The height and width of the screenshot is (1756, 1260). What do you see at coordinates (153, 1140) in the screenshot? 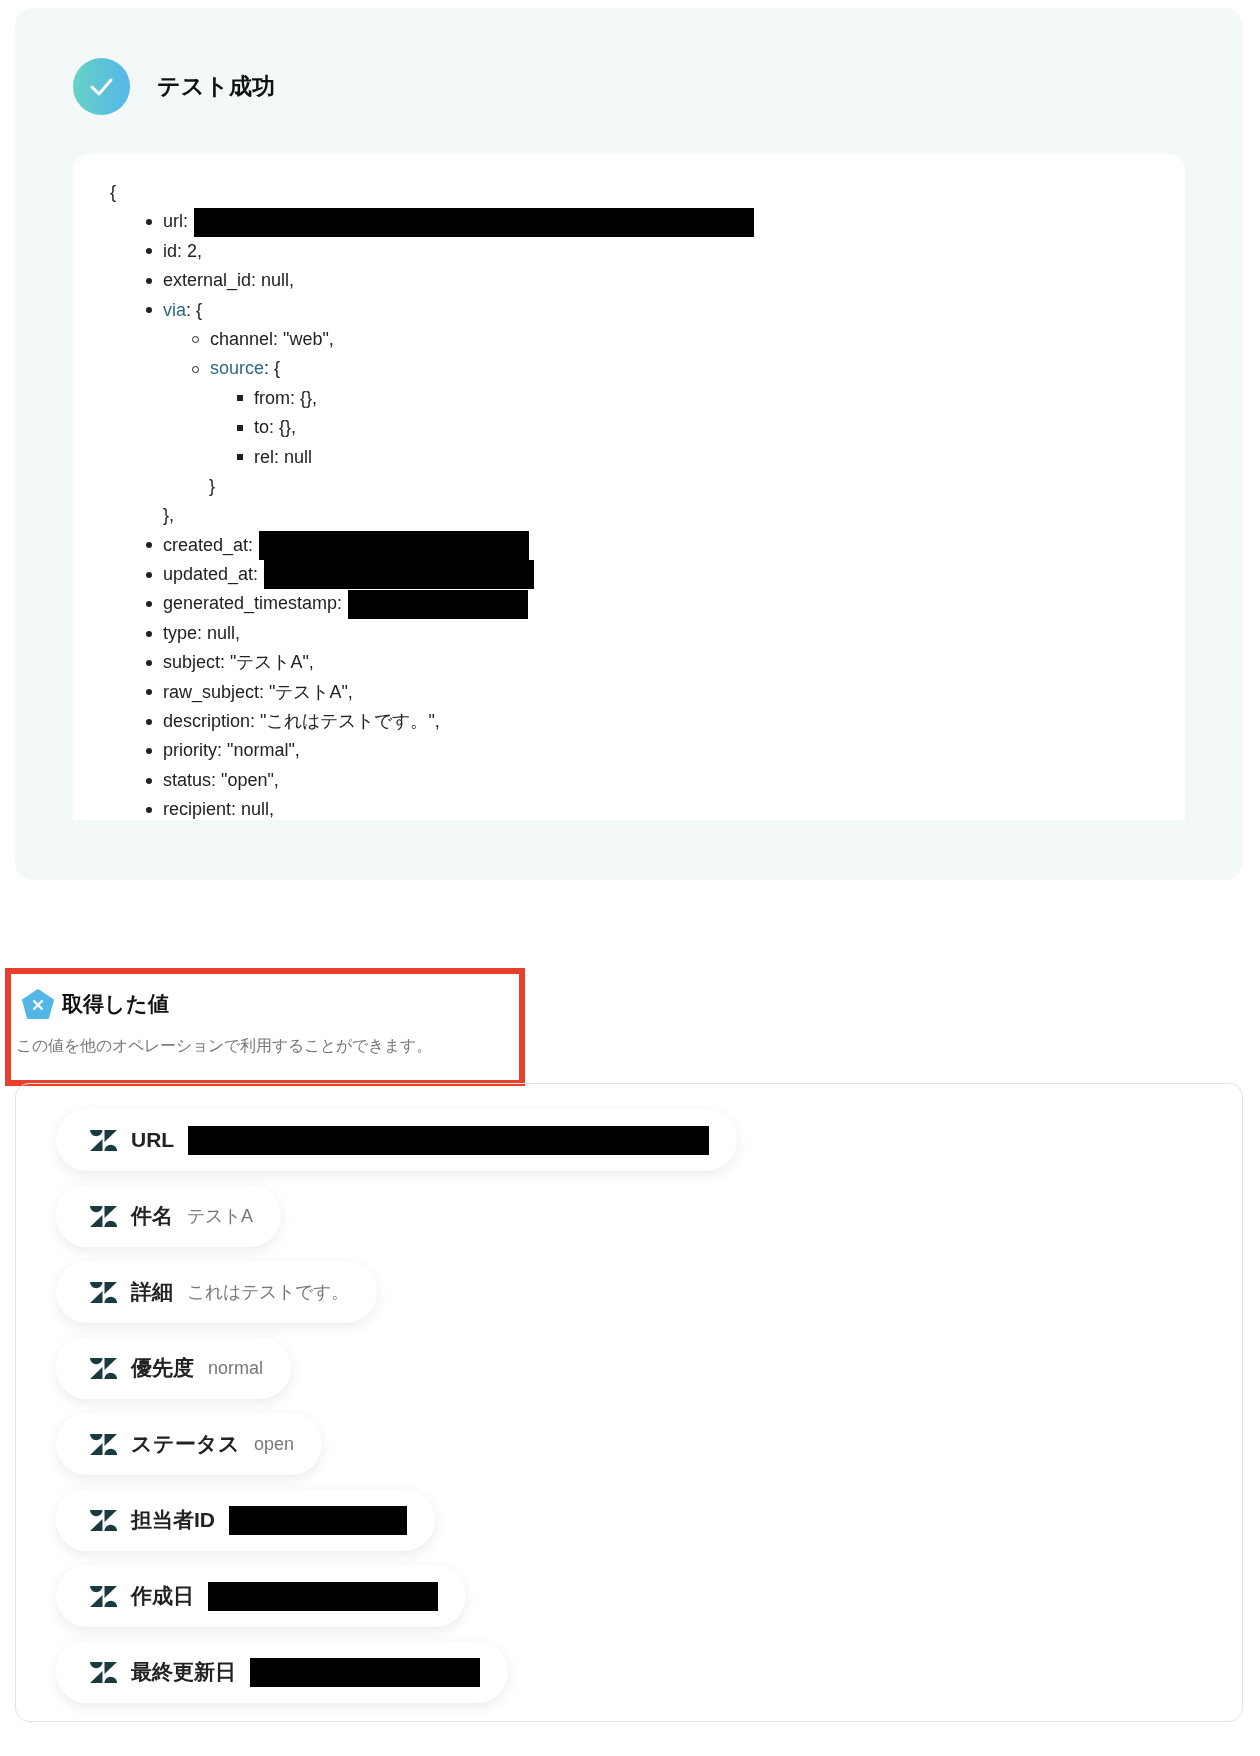
I see `value-label: URL` at bounding box center [153, 1140].